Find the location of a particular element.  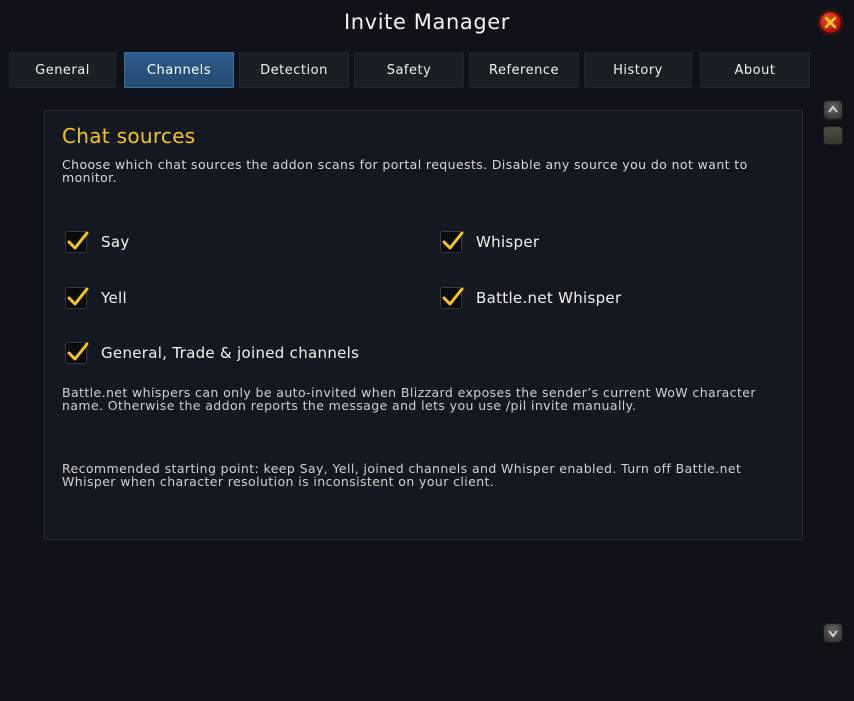

option-yell: Yell is located at coordinates (96, 298).